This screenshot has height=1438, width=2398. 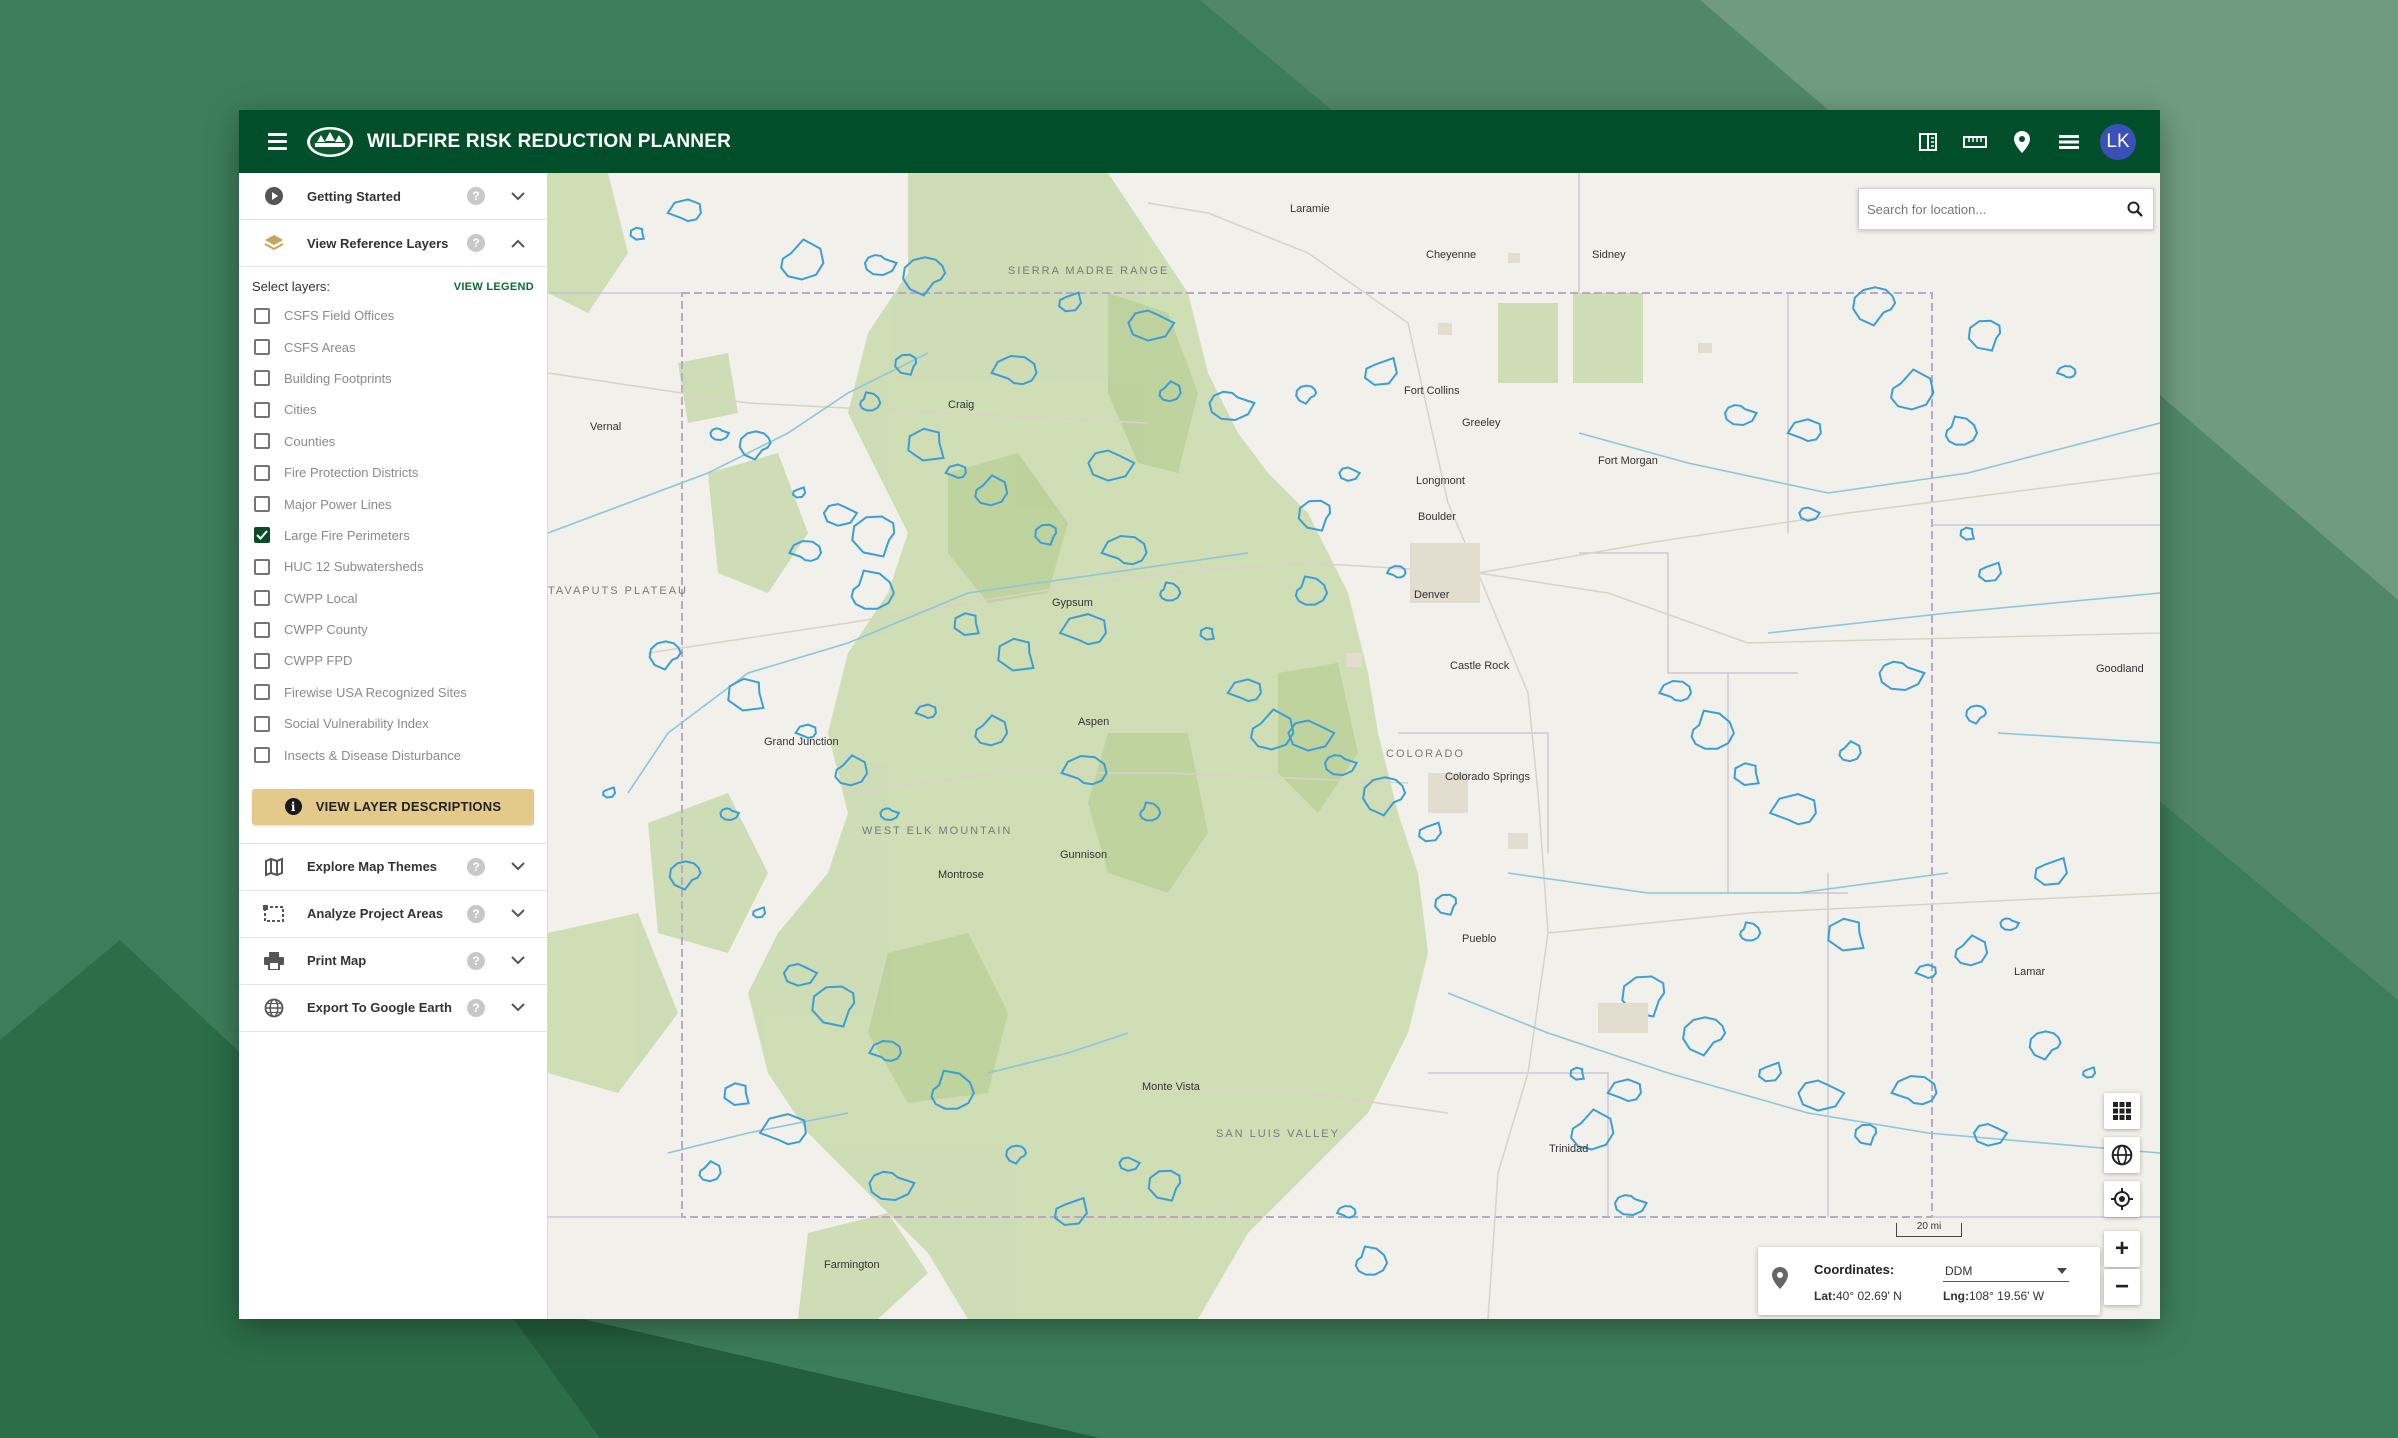 What do you see at coordinates (1072, 603) in the screenshot?
I see `map-place-label: Gypsum` at bounding box center [1072, 603].